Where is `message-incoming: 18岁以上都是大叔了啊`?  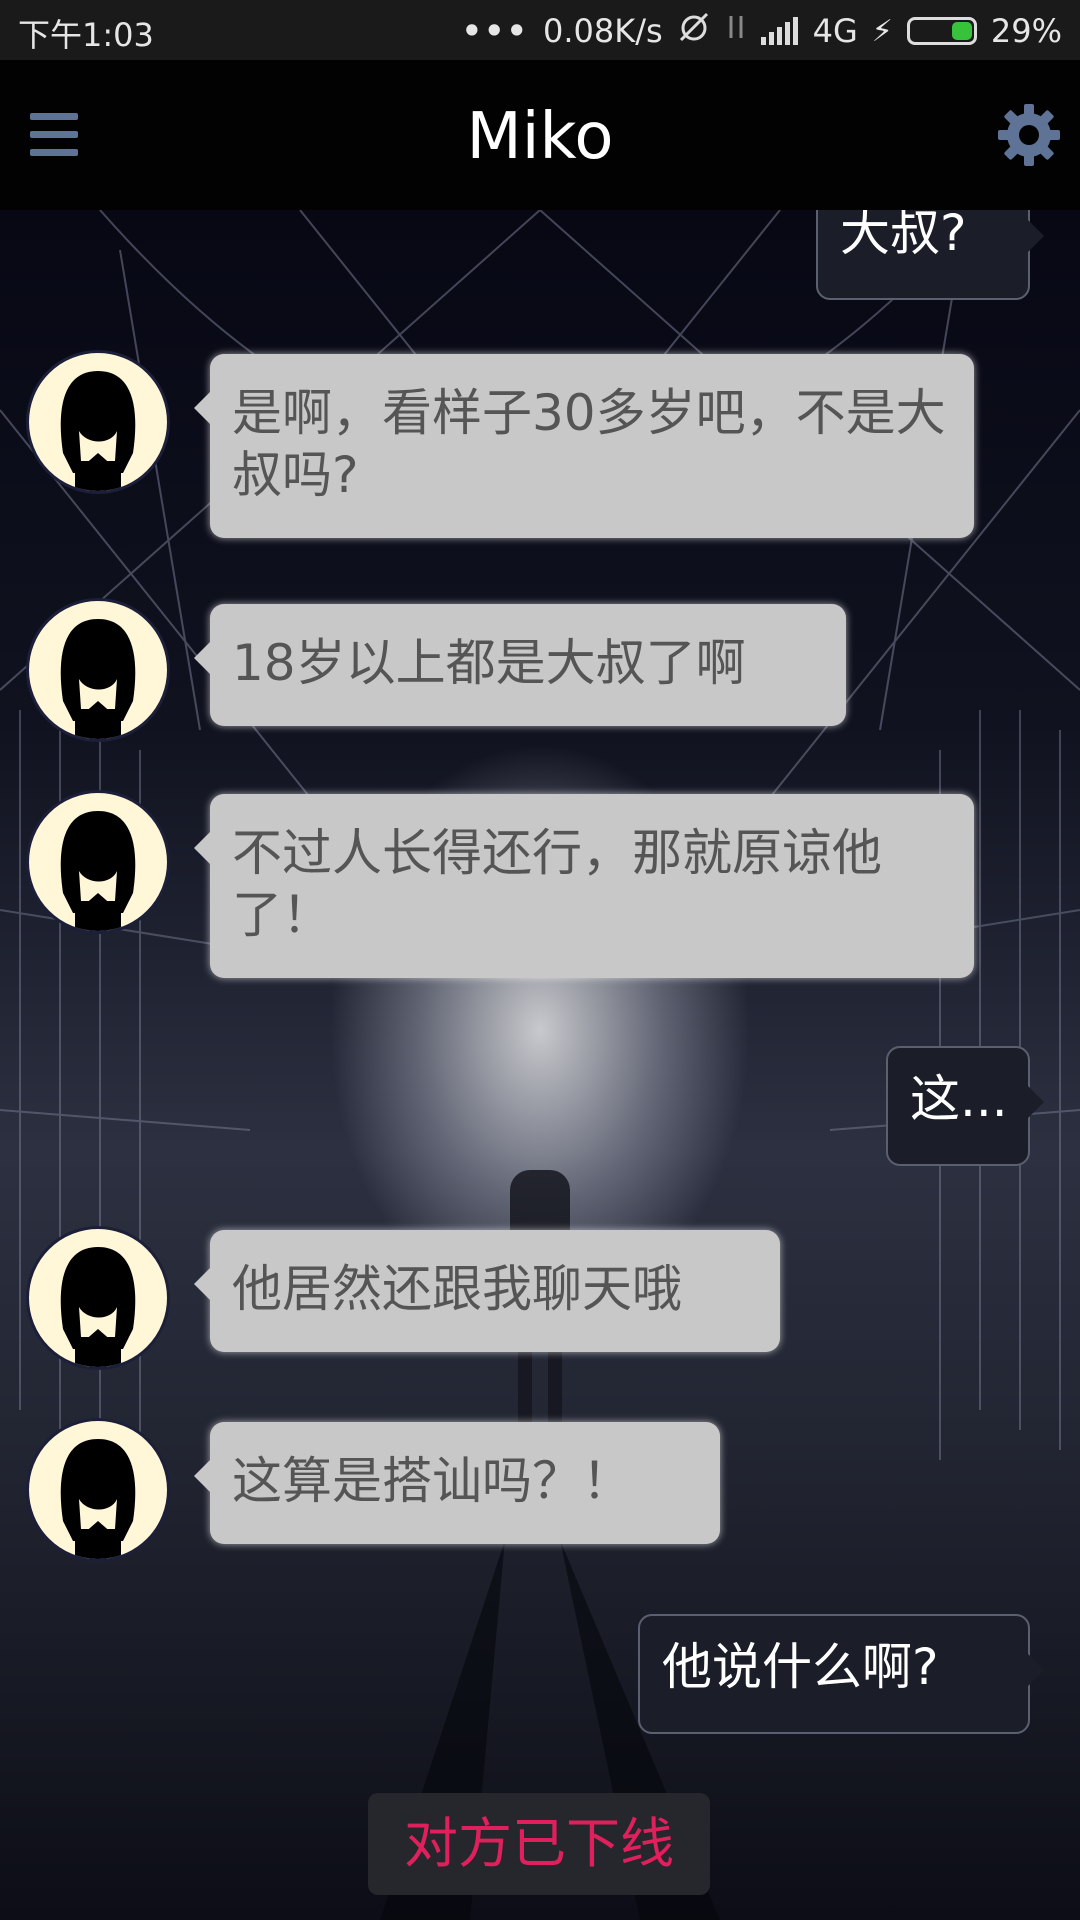
message-incoming: 18岁以上都是大叔了啊 is located at coordinates (520, 665).